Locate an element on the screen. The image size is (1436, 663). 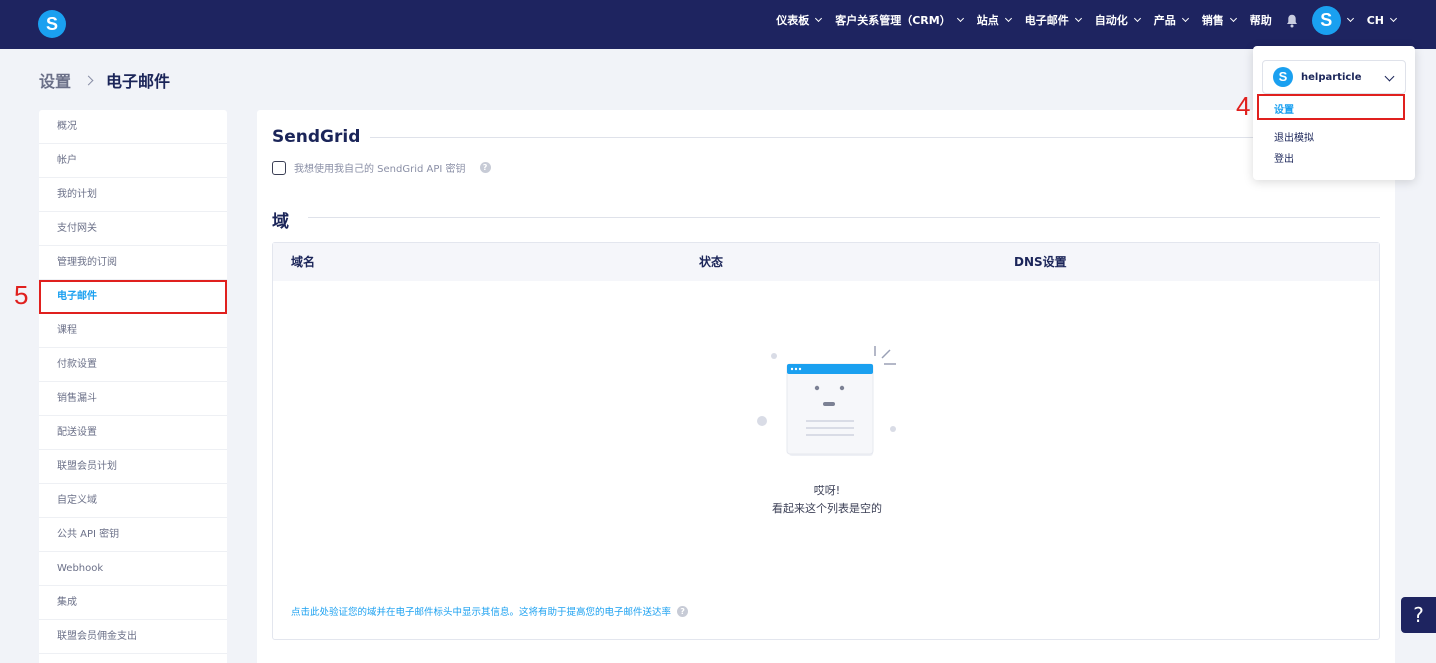
step-annotation-4: 4 is located at coordinates (1243, 106).